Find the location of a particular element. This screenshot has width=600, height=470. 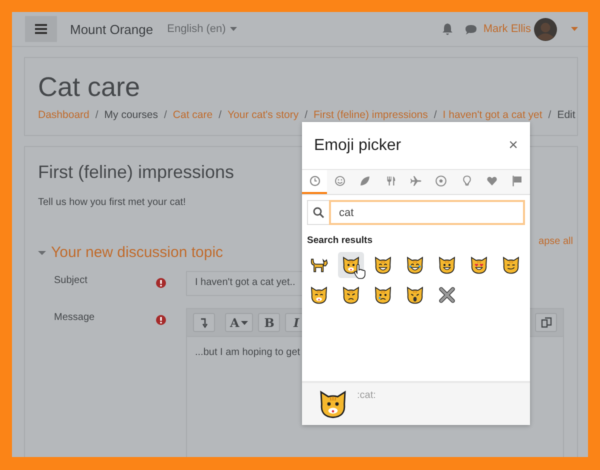

field-label: Message is located at coordinates (75, 317).